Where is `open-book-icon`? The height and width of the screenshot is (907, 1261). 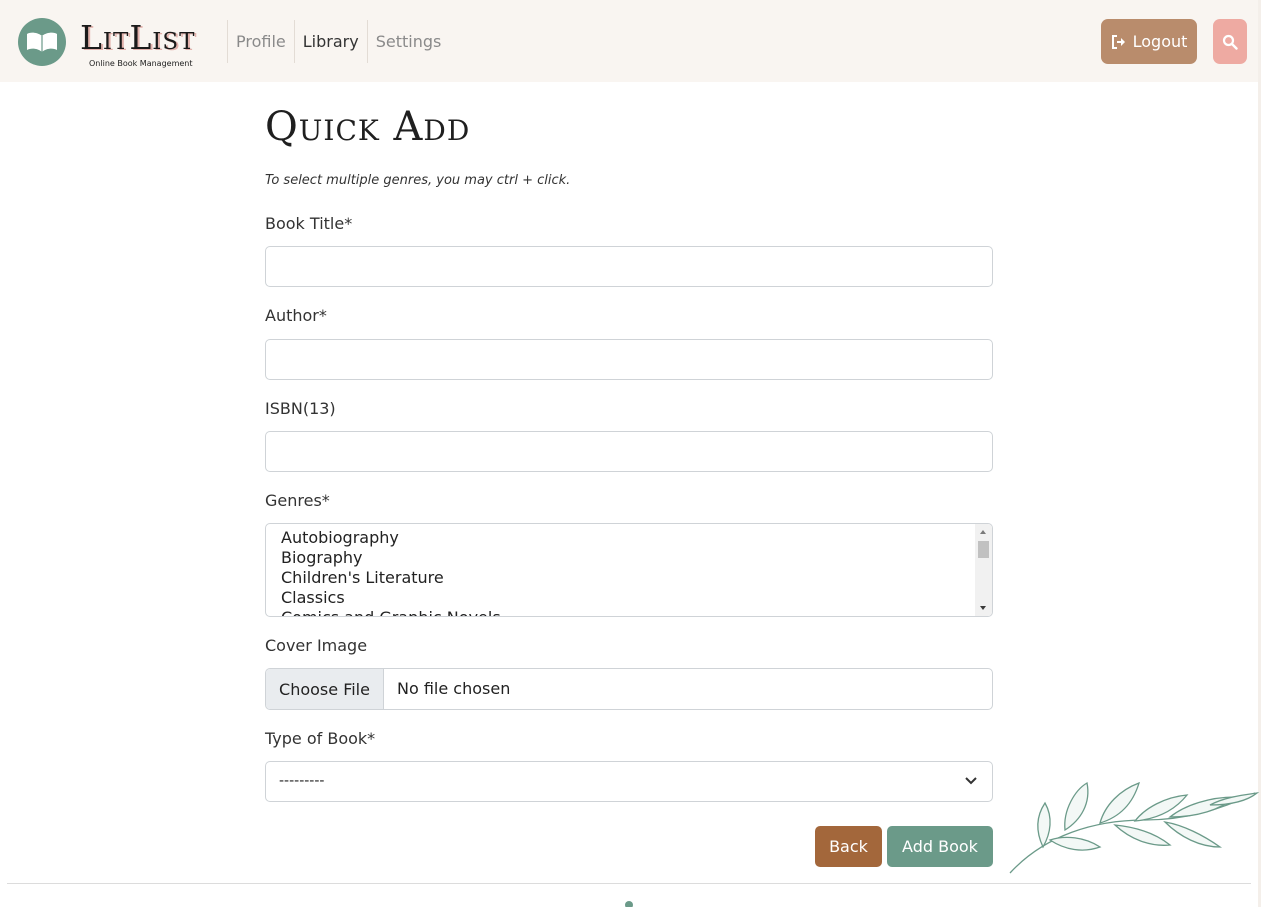
open-book-icon is located at coordinates (42, 42).